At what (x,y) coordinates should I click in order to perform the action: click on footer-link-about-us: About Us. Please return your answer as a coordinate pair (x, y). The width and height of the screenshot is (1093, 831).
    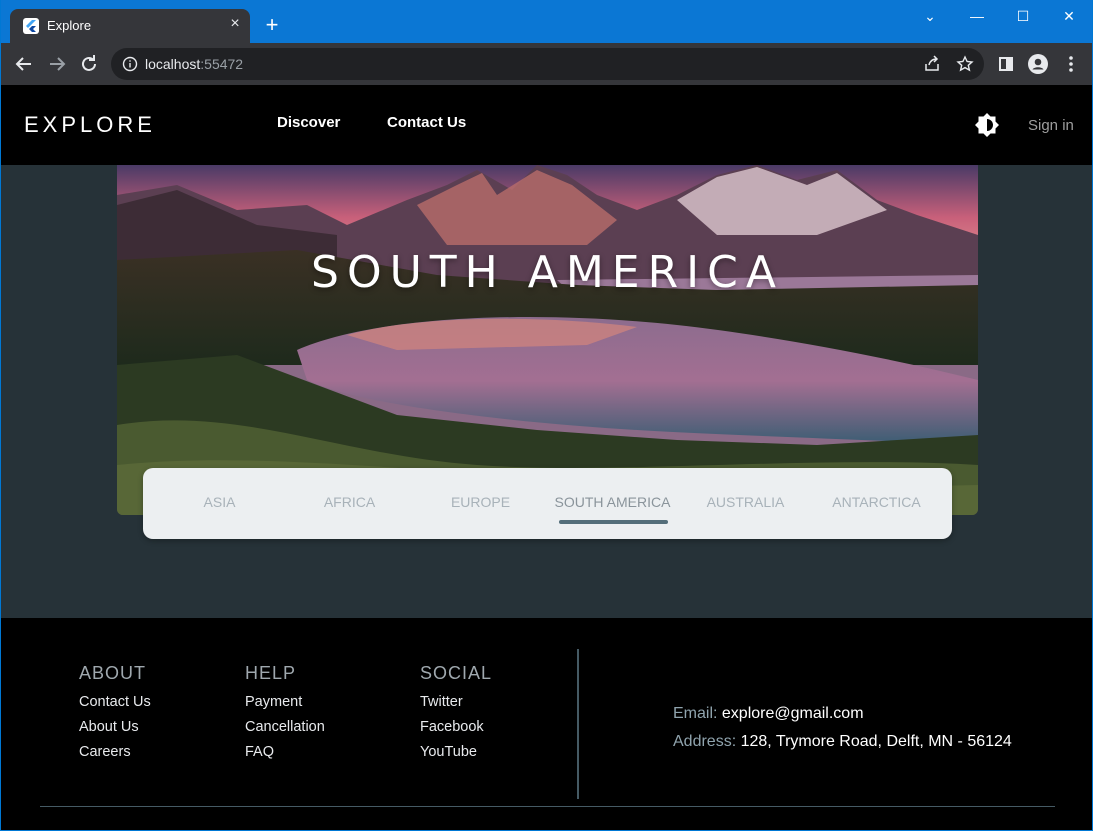
    Looking at the image, I should click on (115, 730).